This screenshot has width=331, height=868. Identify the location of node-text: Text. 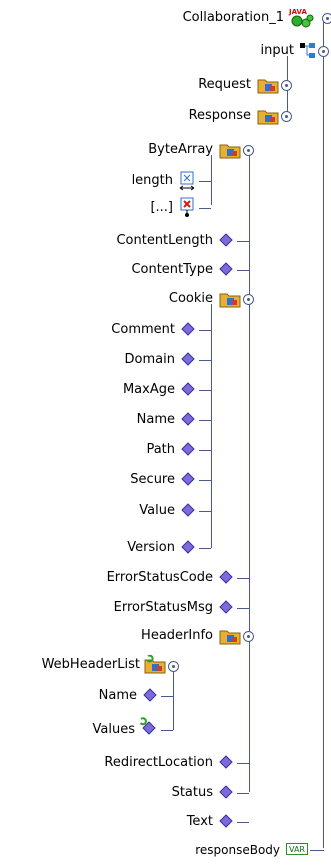
(124, 823).